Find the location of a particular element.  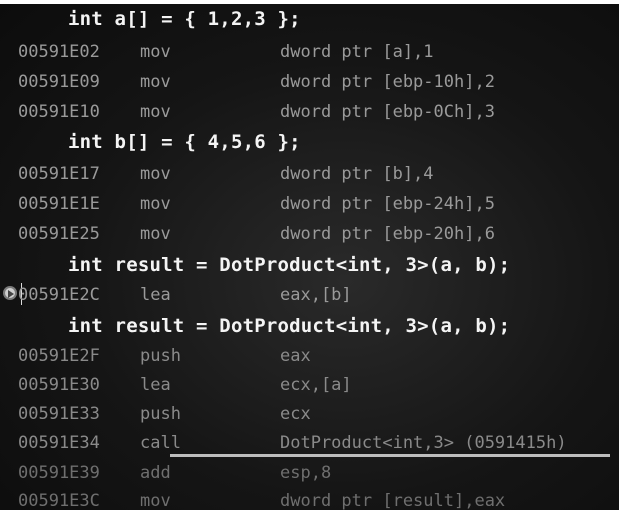

asm-line: 00591E10 mov dword ptr [ebp-0Ch],3 is located at coordinates (313, 112).